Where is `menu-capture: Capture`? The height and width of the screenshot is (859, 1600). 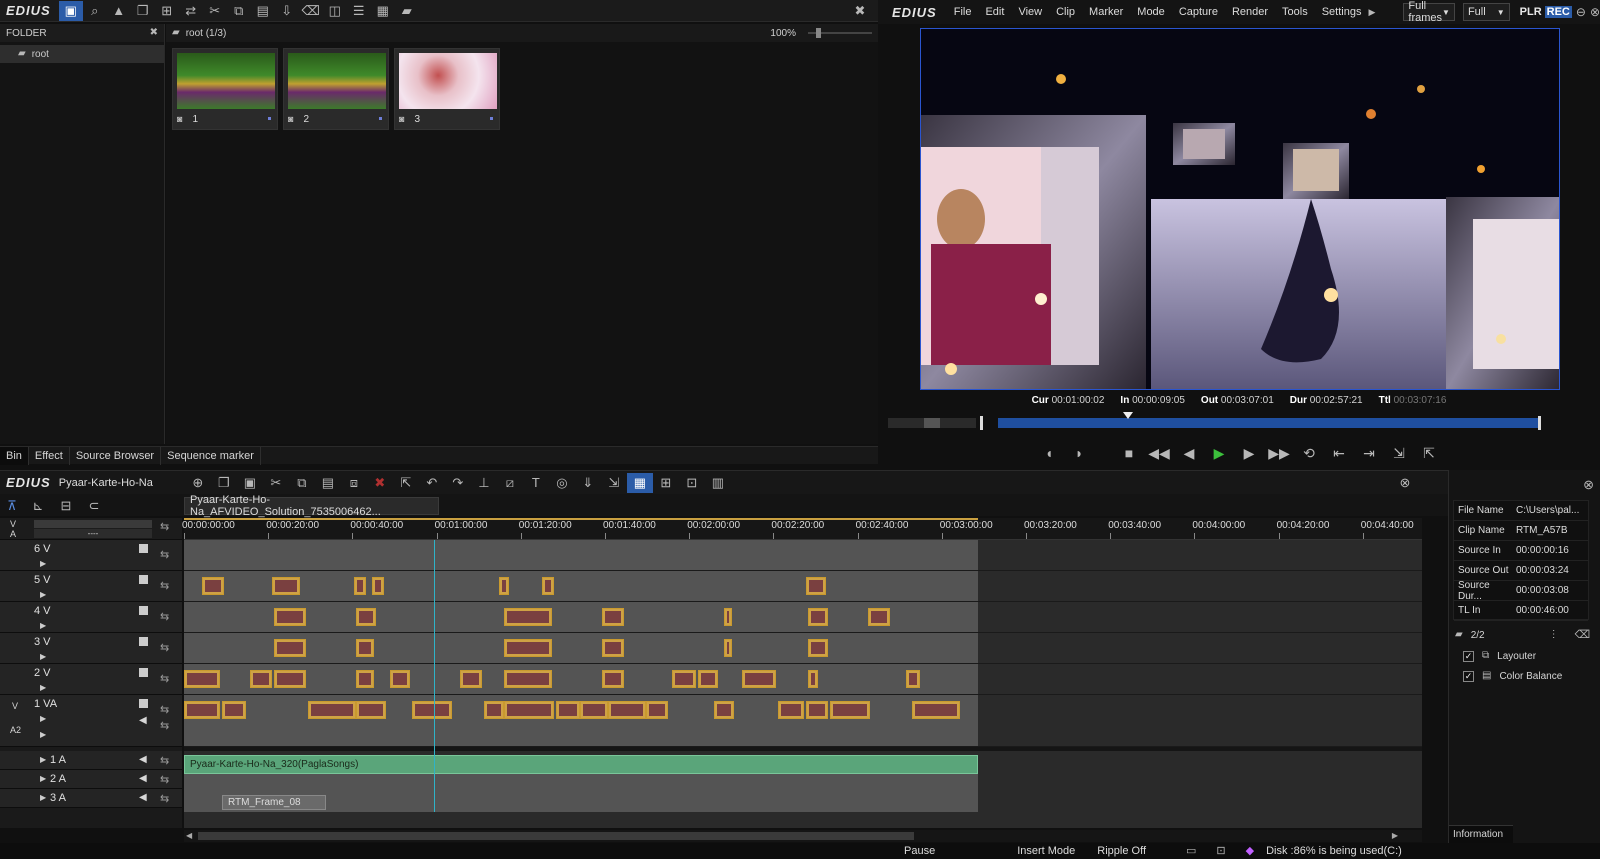
menu-capture: Capture is located at coordinates (1198, 12).